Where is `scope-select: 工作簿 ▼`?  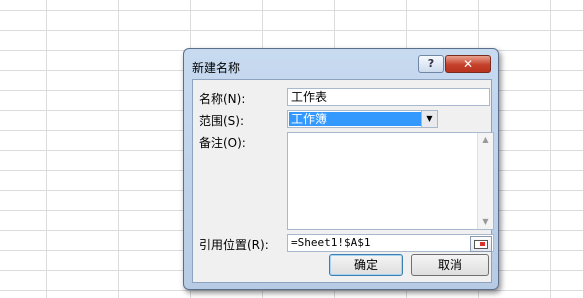 scope-select: 工作簿 ▼ is located at coordinates (362, 119).